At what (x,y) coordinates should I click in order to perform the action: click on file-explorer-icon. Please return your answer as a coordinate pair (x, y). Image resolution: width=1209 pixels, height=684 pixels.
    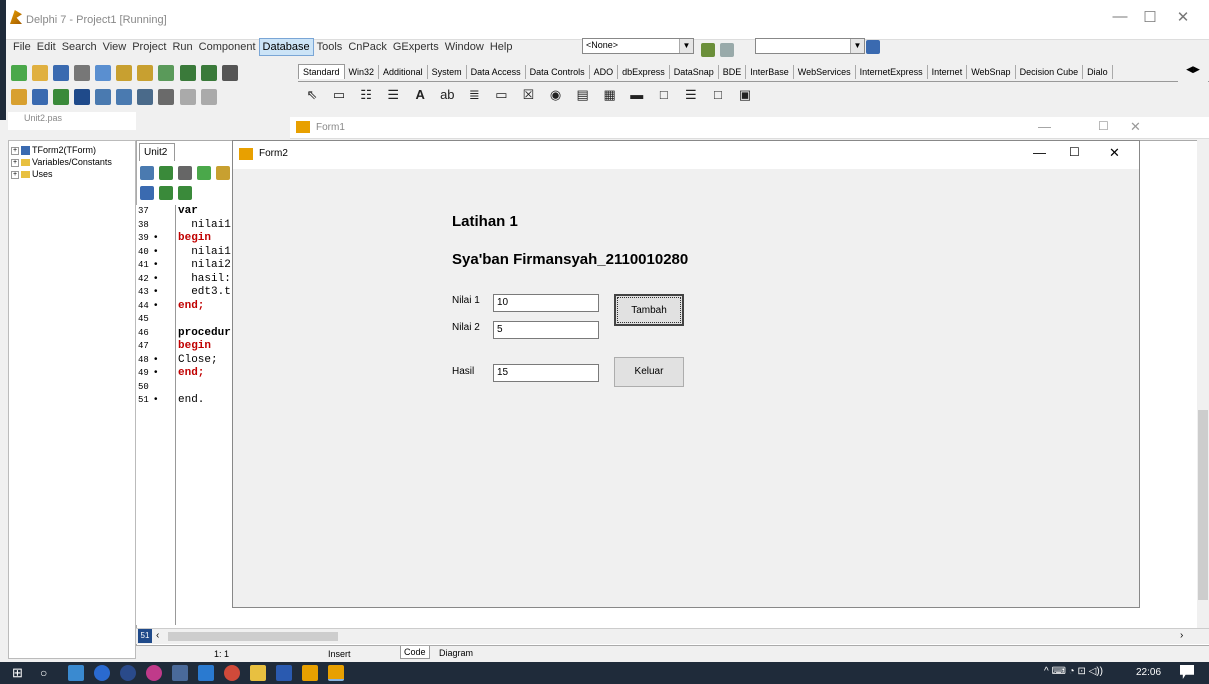
    Looking at the image, I should click on (258, 673).